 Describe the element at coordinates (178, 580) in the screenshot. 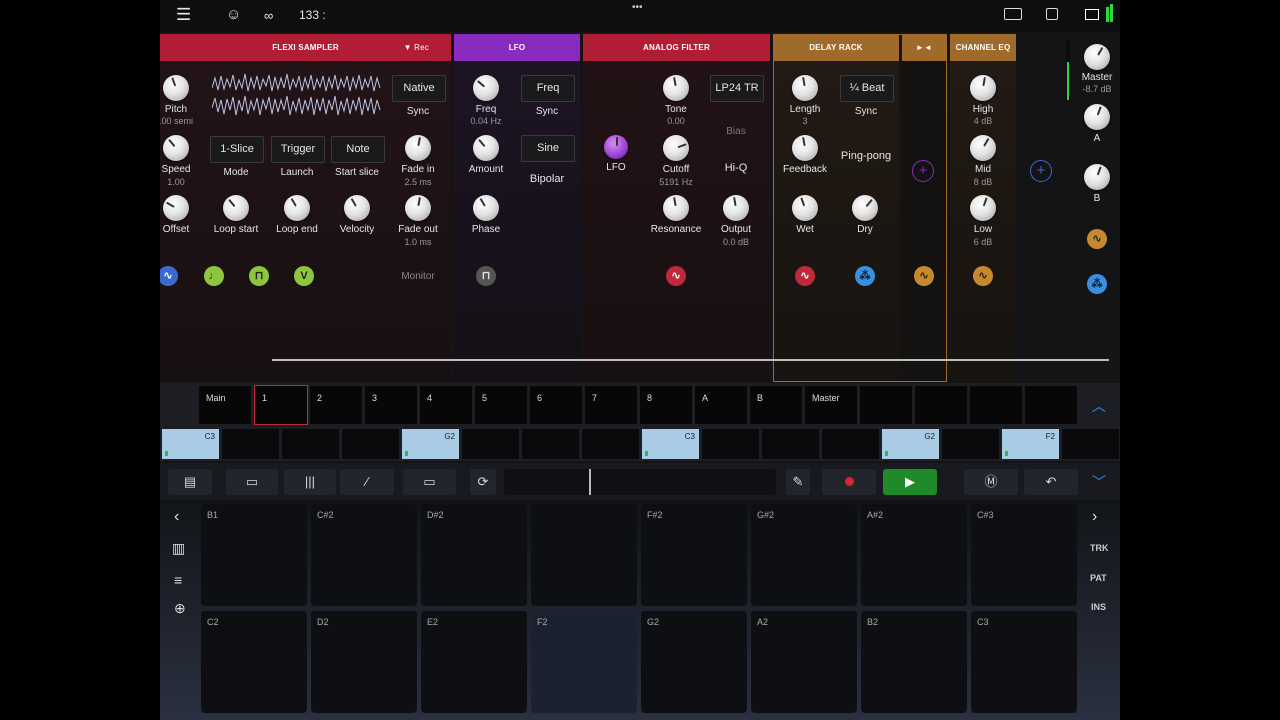

I see `menu-icon: ≡` at that location.